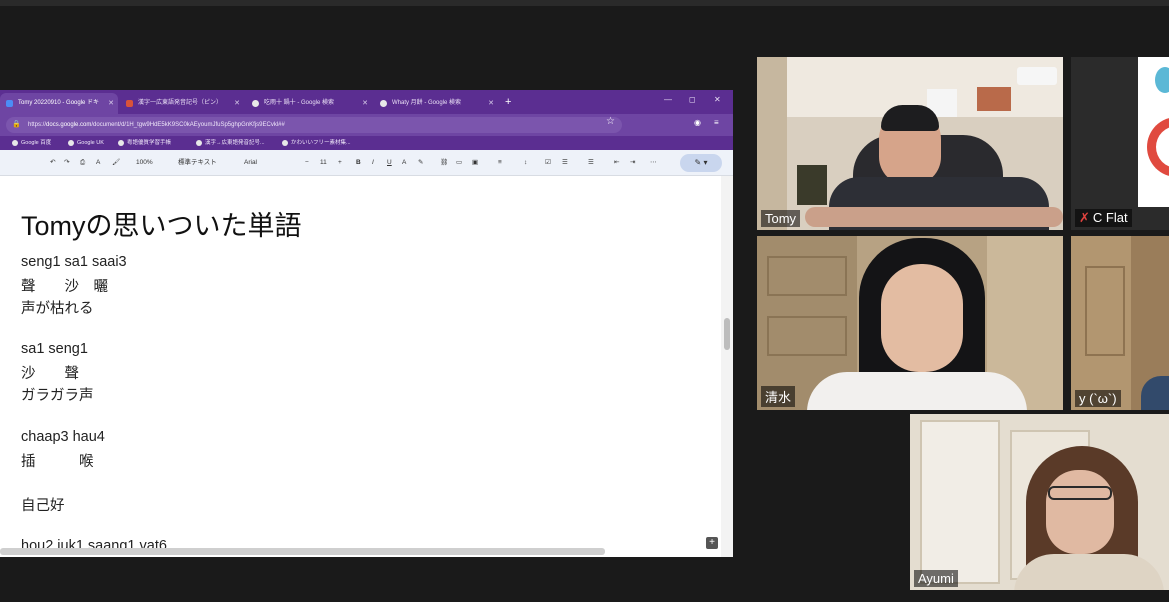 The height and width of the screenshot is (602, 1169). Describe the element at coordinates (716, 122) in the screenshot. I see `menu-icon: ≡` at that location.